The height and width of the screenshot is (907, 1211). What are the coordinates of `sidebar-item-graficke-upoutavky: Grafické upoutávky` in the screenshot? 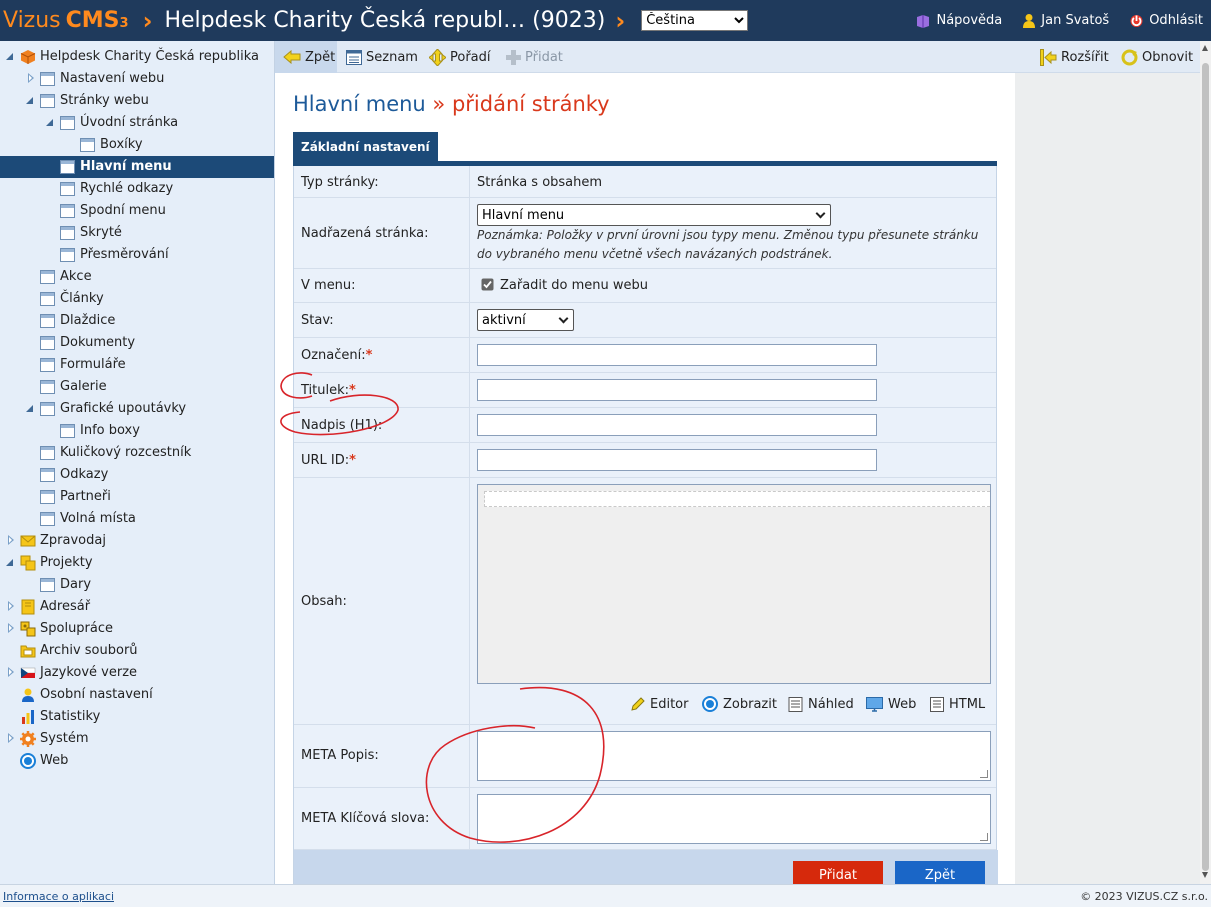 It's located at (137, 409).